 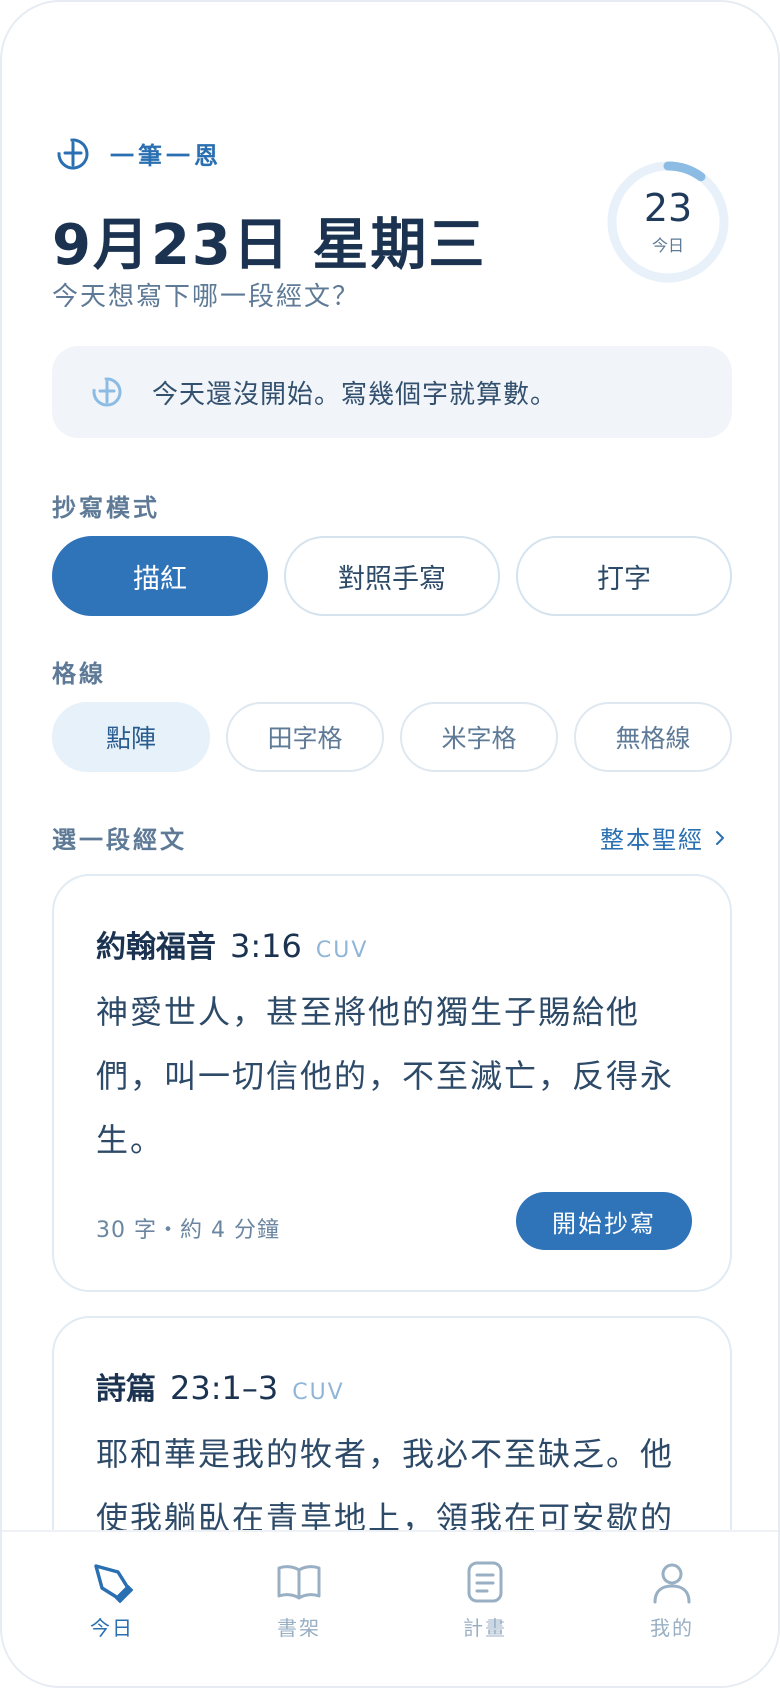 What do you see at coordinates (668, 208) in the screenshot?
I see `daily-progress-value: 23` at bounding box center [668, 208].